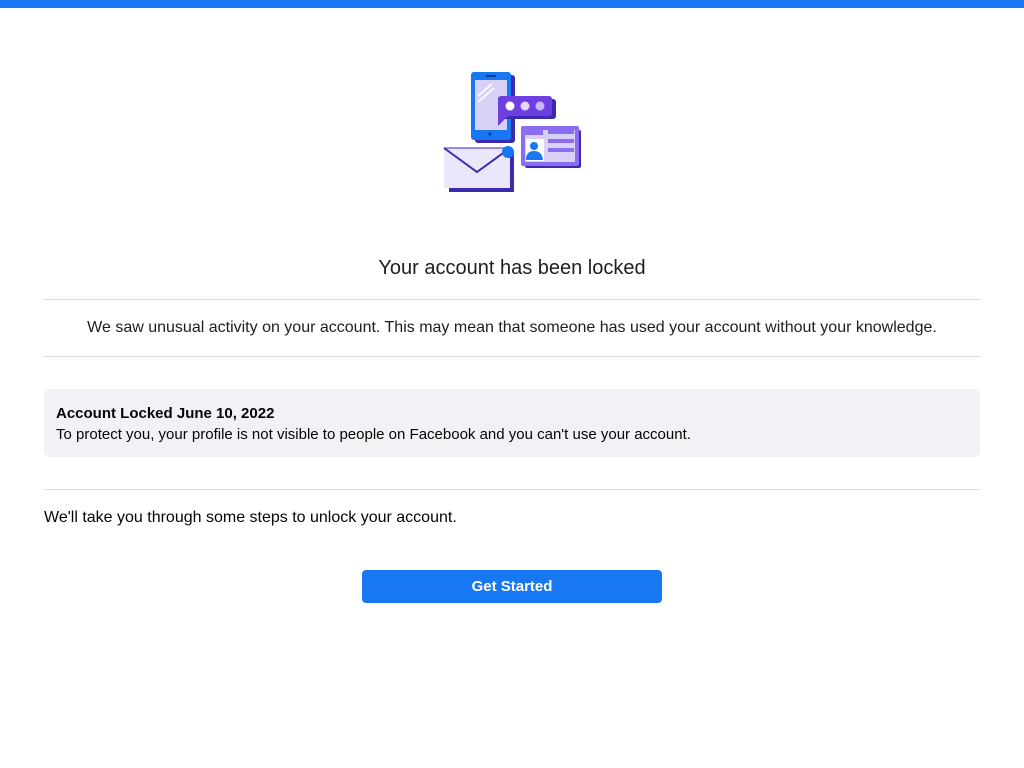  Describe the element at coordinates (512, 132) in the screenshot. I see `account-locked-illustration-icon` at that location.